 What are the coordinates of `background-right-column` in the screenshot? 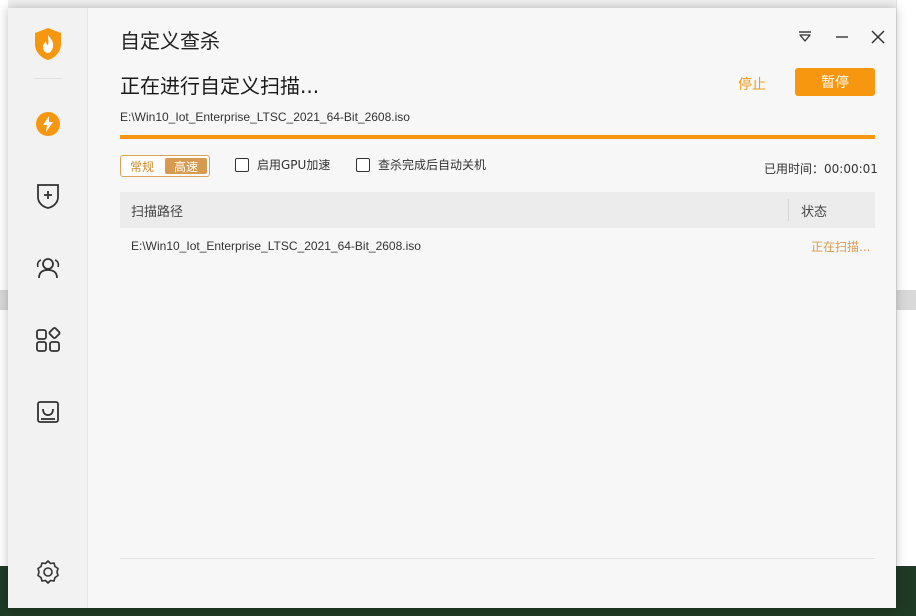 It's located at (906, 283).